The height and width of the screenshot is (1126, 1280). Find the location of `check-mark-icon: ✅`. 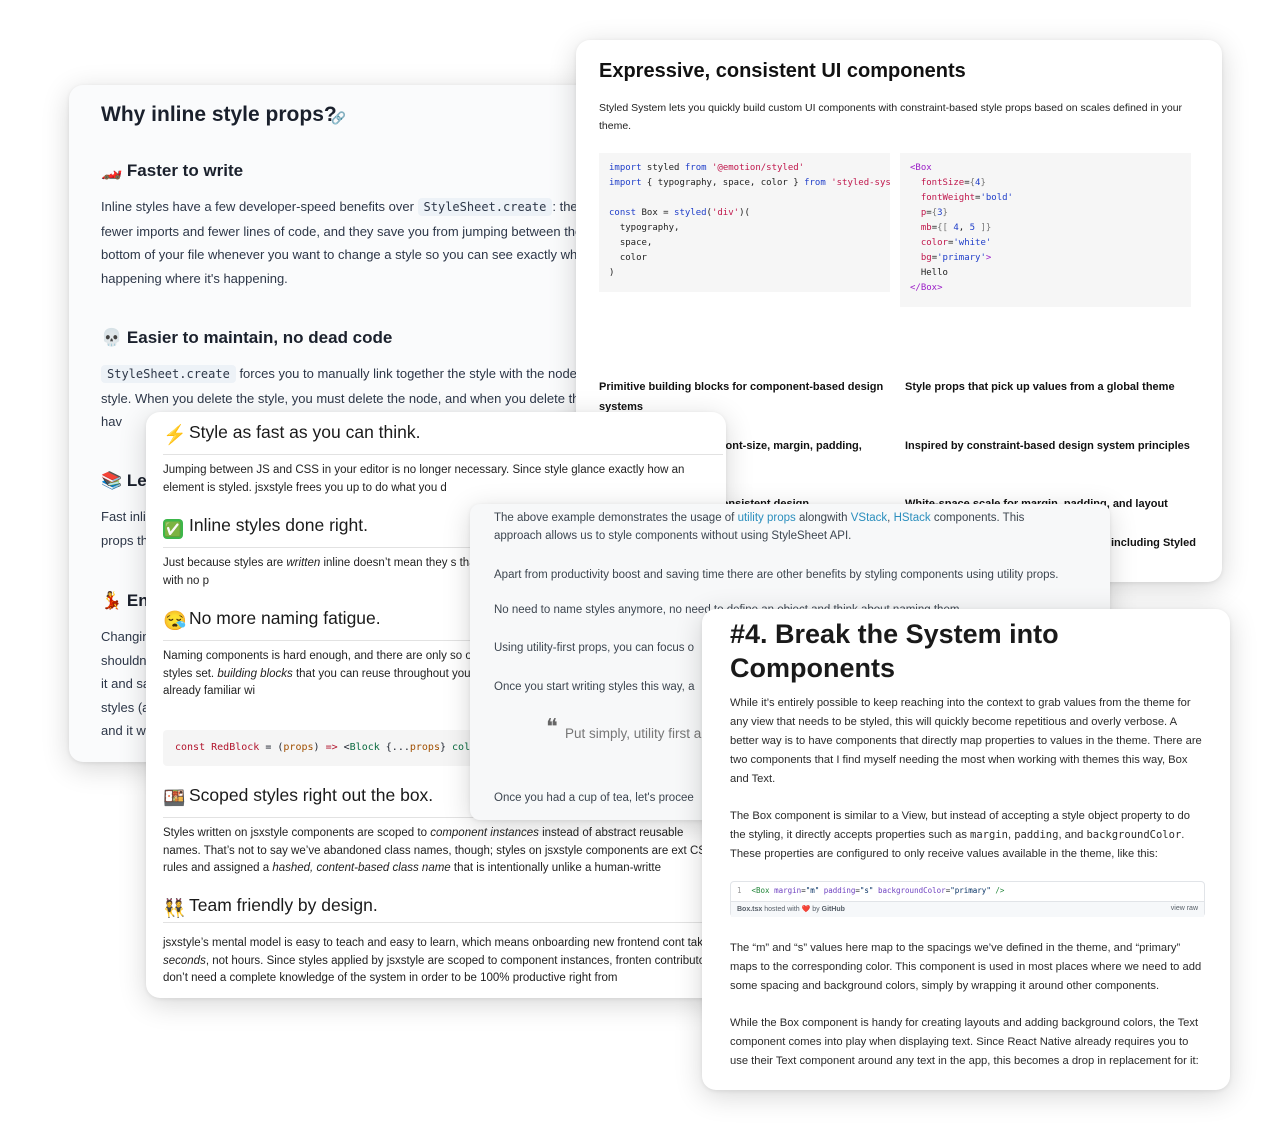

check-mark-icon: ✅ is located at coordinates (173, 529).